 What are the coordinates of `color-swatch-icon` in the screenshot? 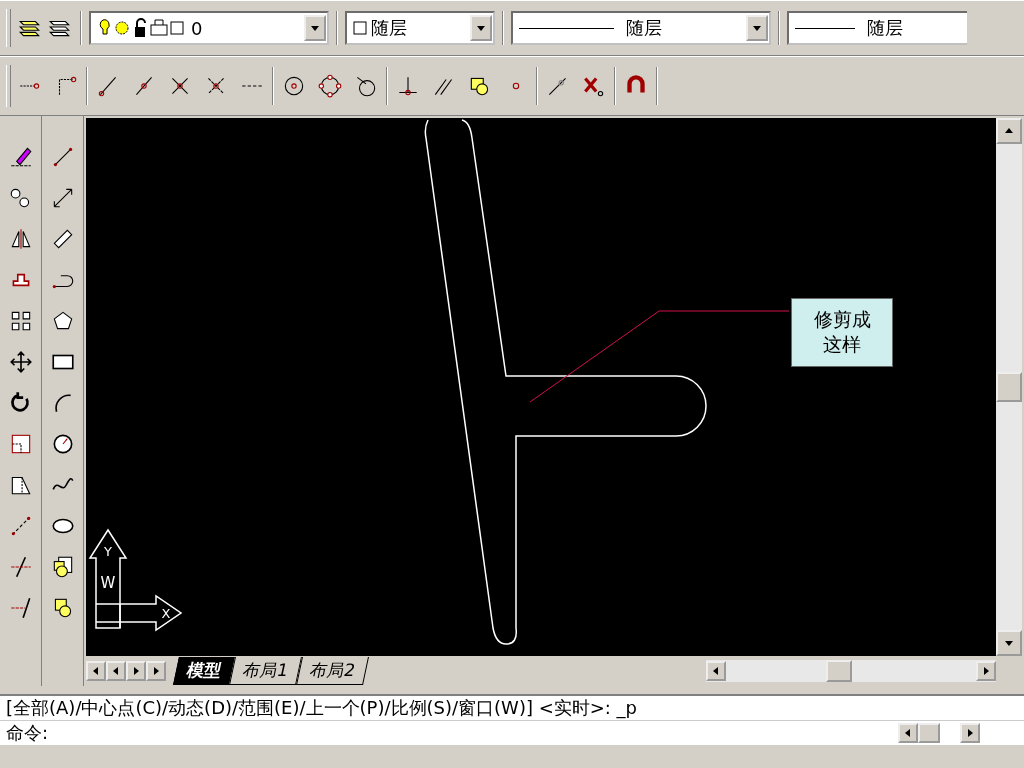 It's located at (360, 28).